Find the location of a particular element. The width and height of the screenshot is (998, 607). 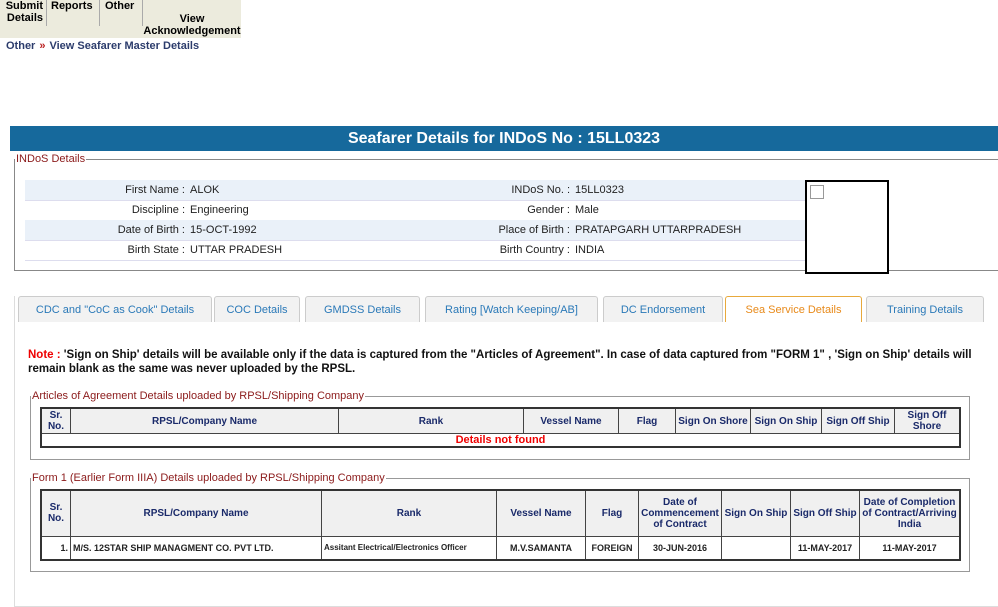

seafarer-photo is located at coordinates (847, 227).